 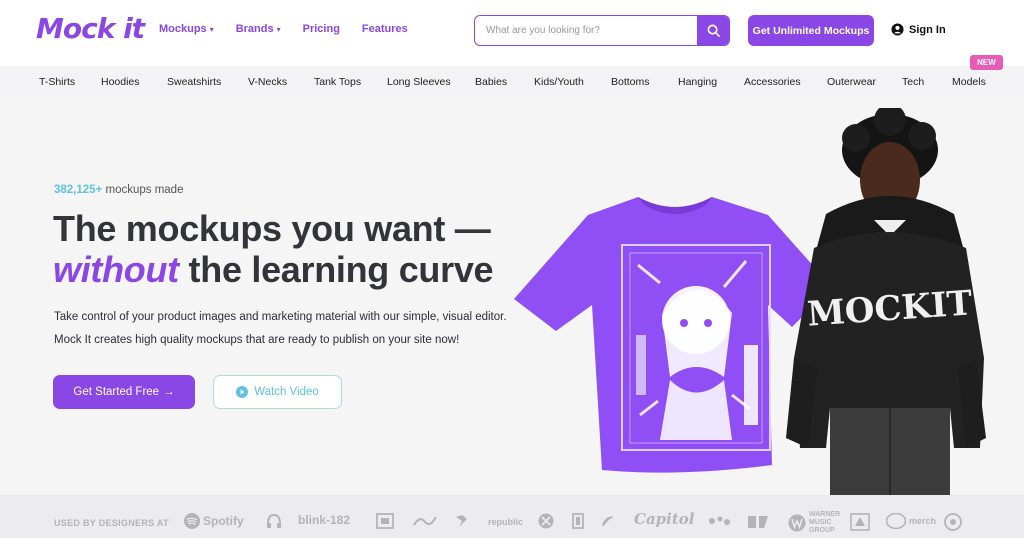 What do you see at coordinates (254, 29) in the screenshot?
I see `nav-brands-label: Brands` at bounding box center [254, 29].